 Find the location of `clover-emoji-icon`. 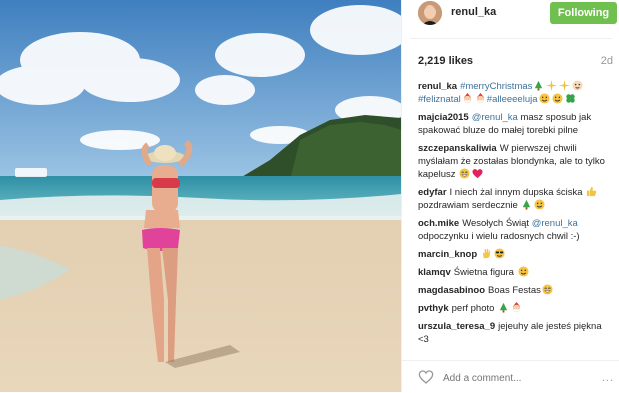

clover-emoji-icon is located at coordinates (570, 98).